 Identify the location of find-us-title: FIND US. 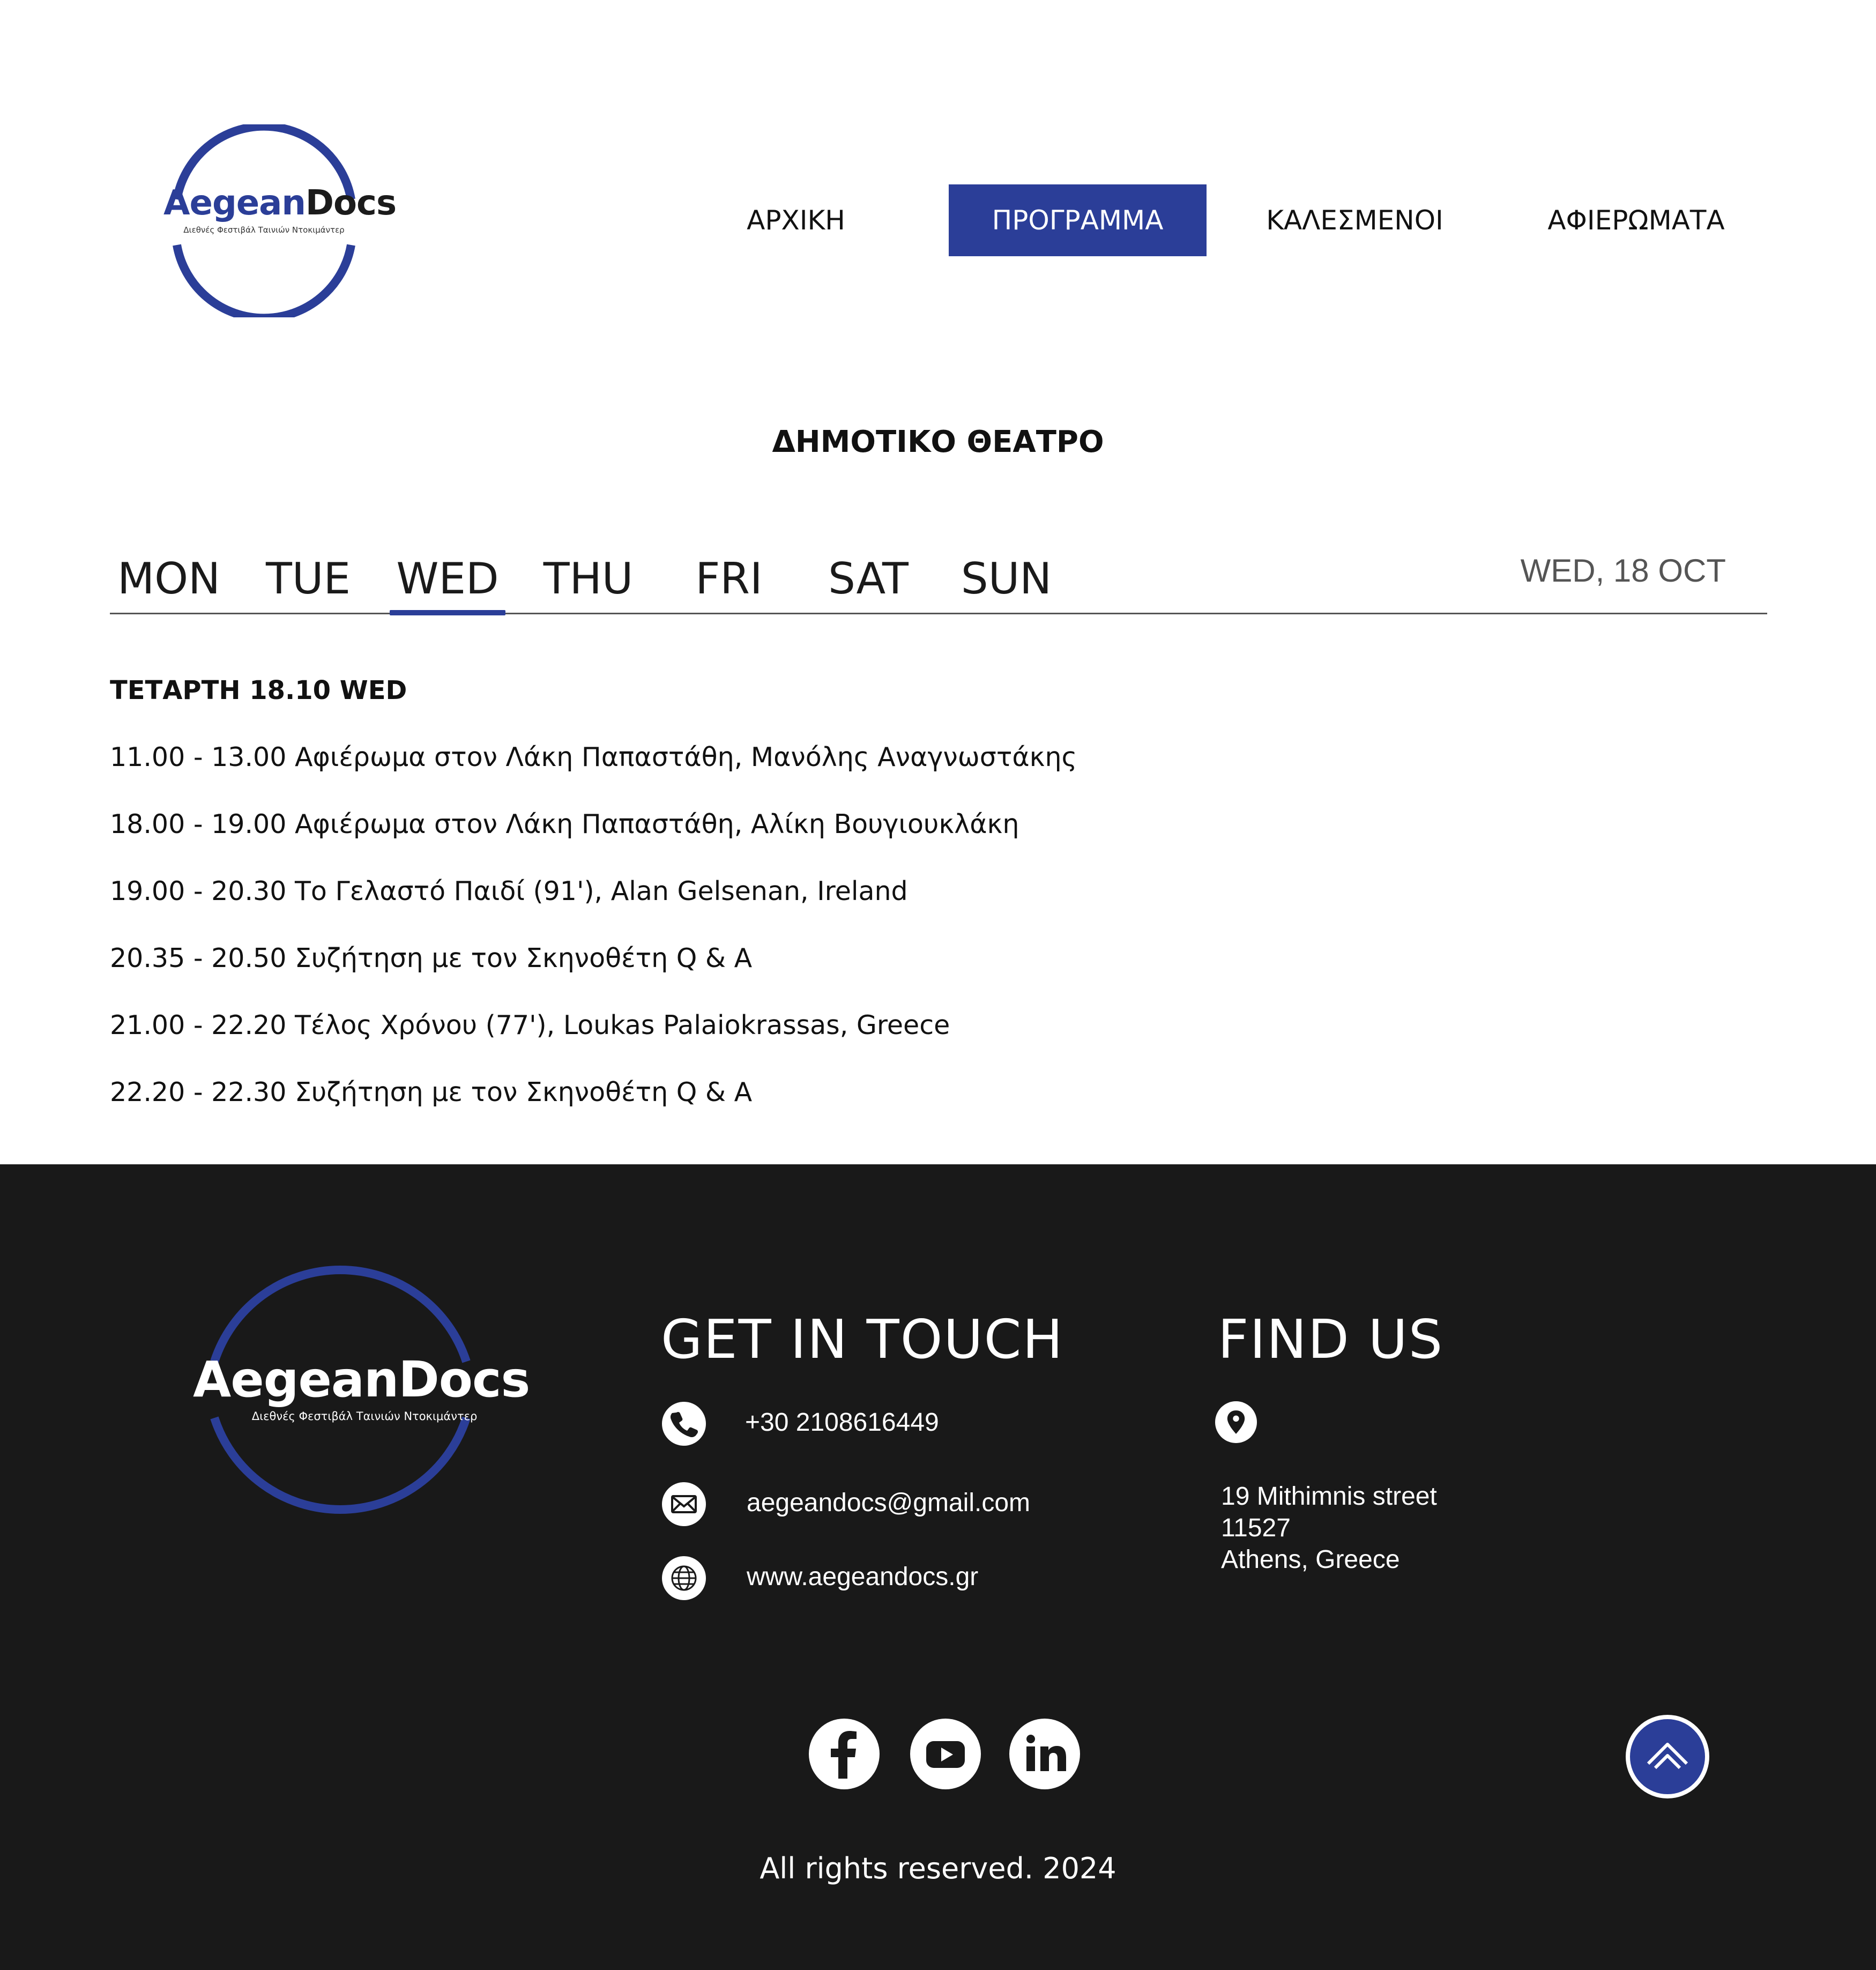
(1331, 1339).